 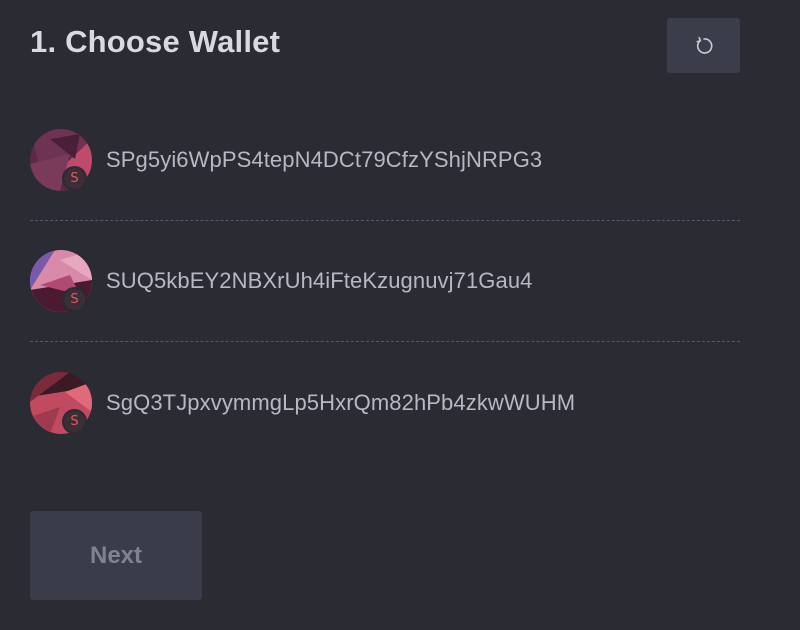 What do you see at coordinates (324, 159) in the screenshot?
I see `wallet-address: SPg5yi6WpPS4tepN4DCt79CfzYShjNRPG3` at bounding box center [324, 159].